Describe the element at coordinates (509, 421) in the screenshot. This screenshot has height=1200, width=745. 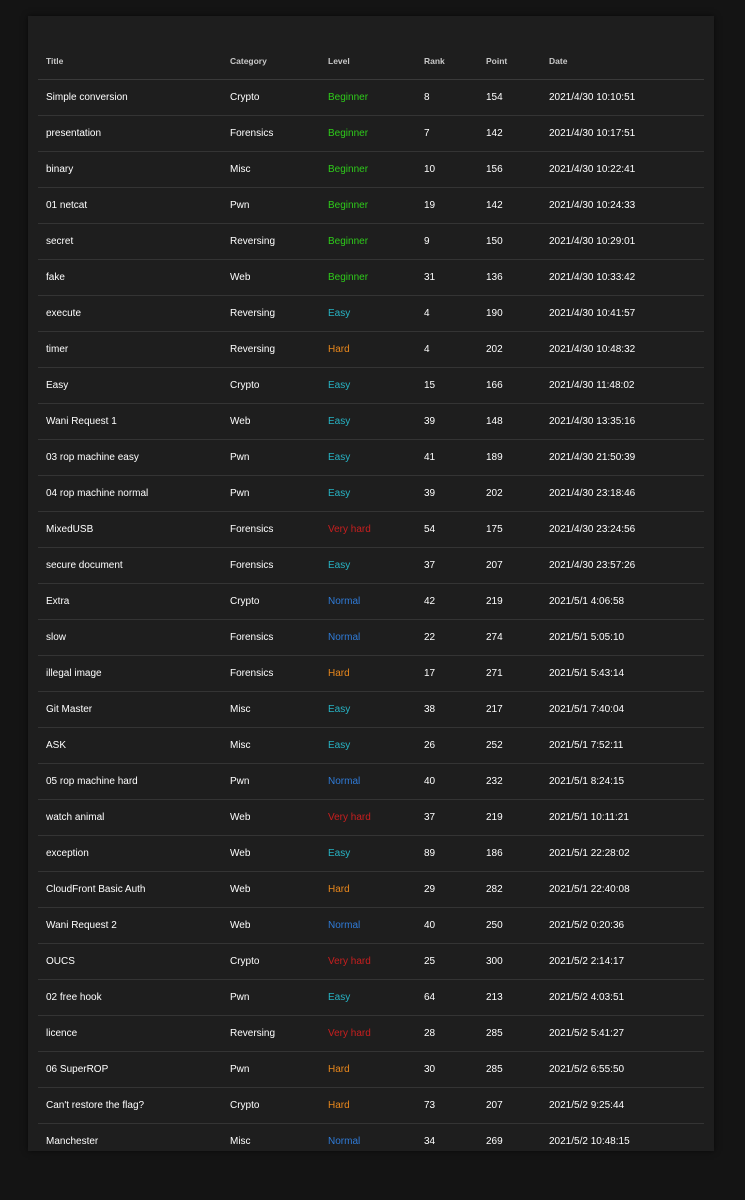
I see `cell-point: 148` at that location.